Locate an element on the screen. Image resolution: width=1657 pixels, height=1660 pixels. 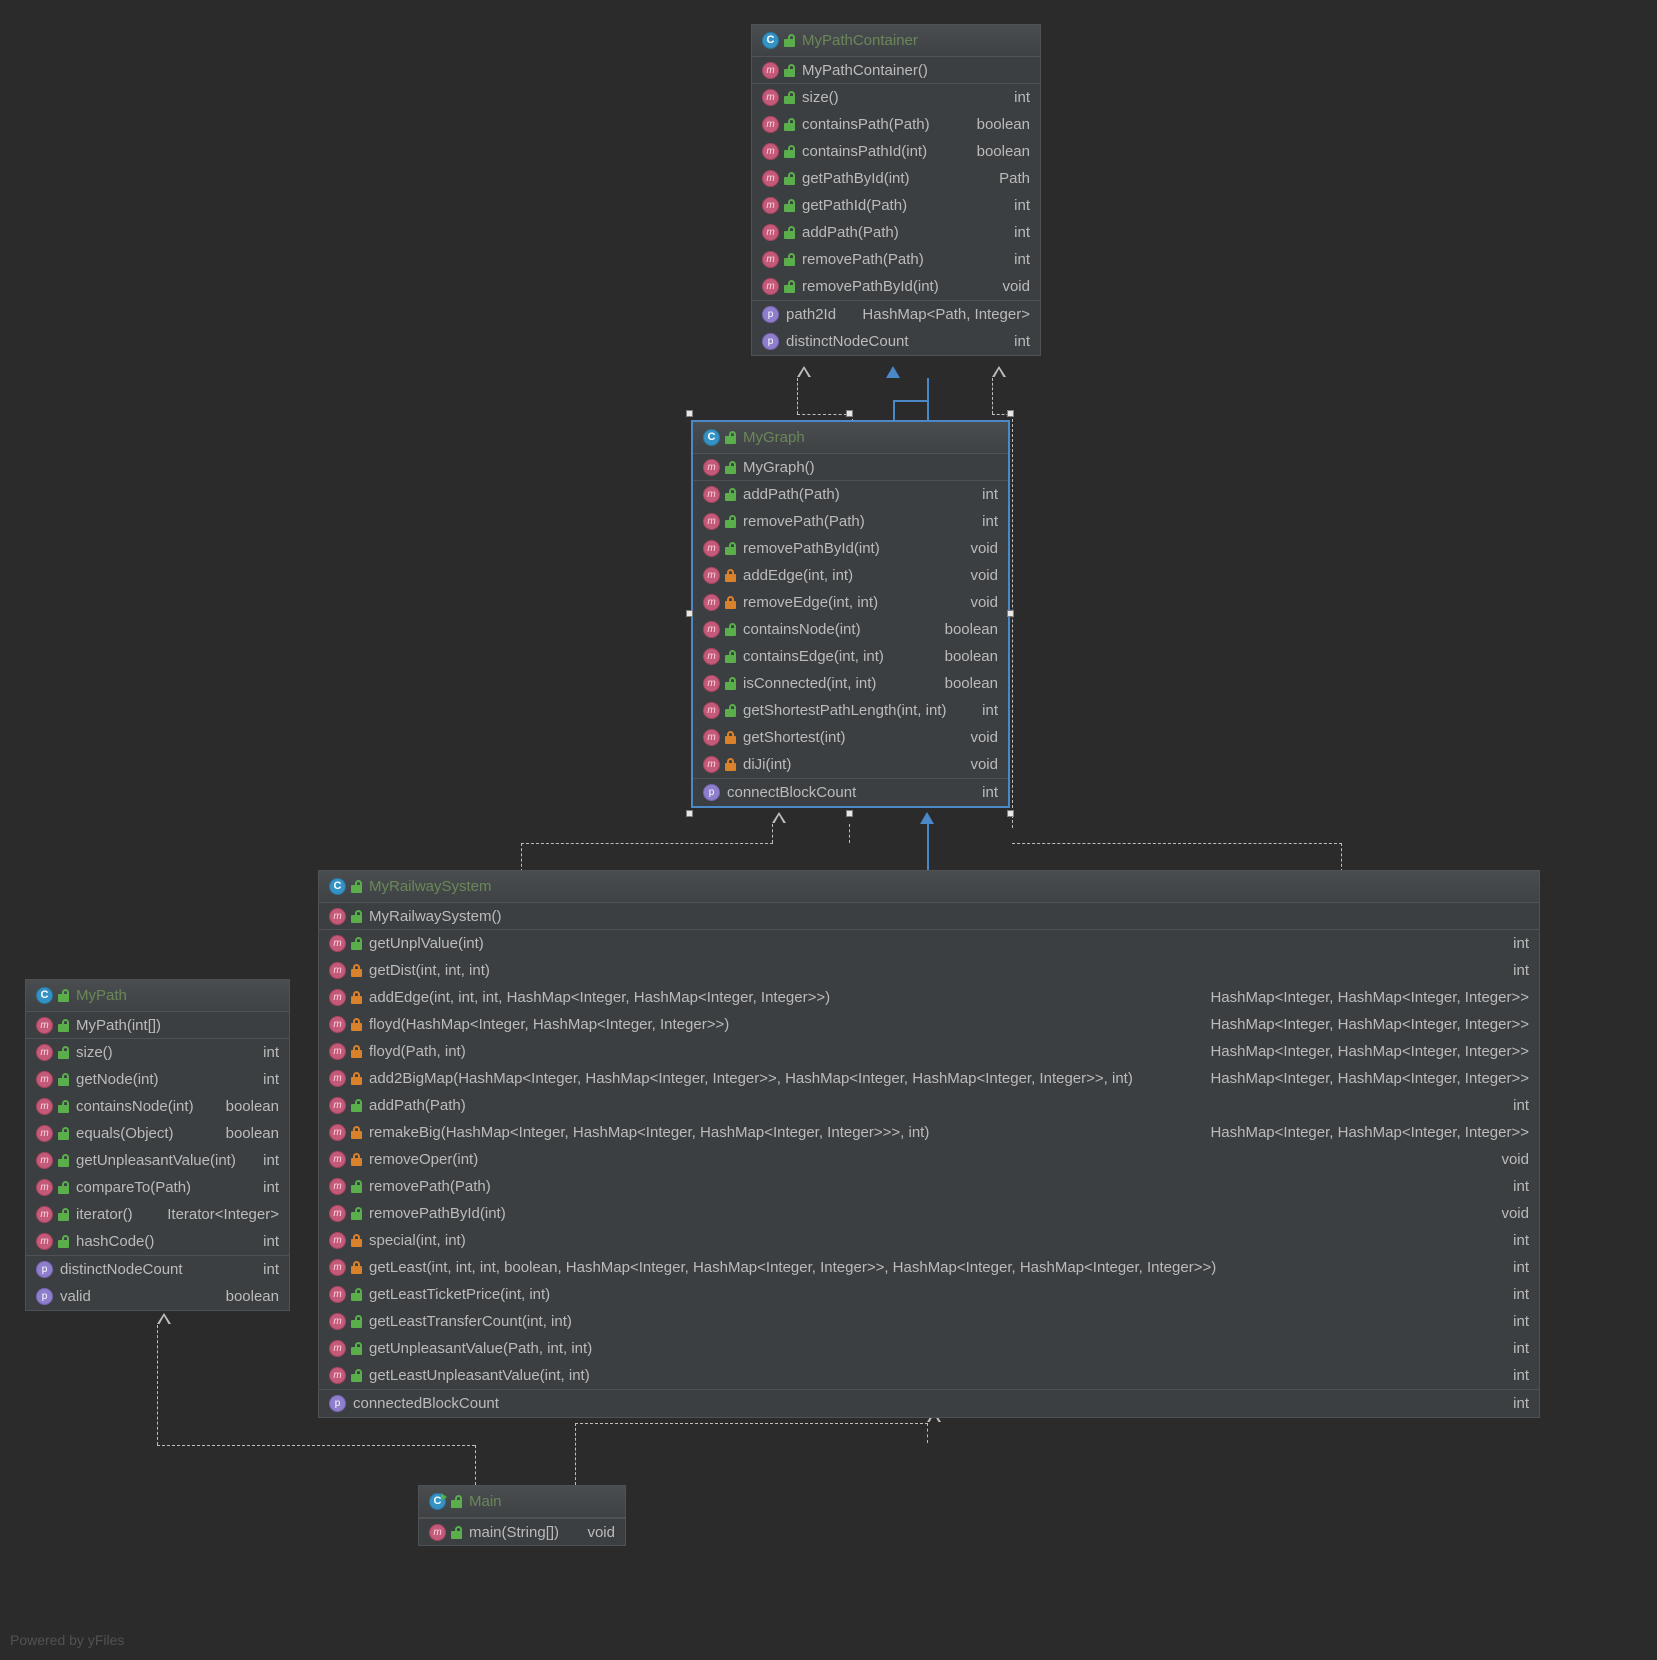
method-row: m removeOper(int) void is located at coordinates (929, 1159).